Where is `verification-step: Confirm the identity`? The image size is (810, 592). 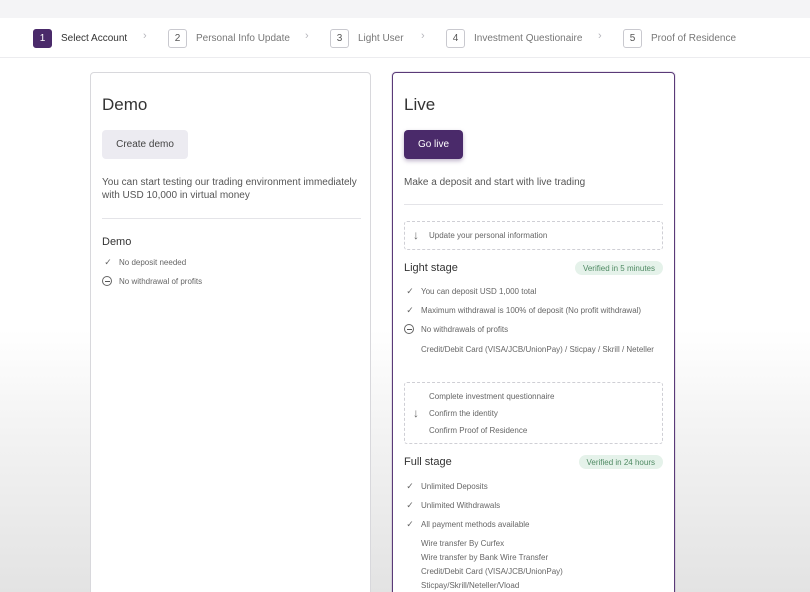
verification-step: Confirm the identity is located at coordinates (463, 413).